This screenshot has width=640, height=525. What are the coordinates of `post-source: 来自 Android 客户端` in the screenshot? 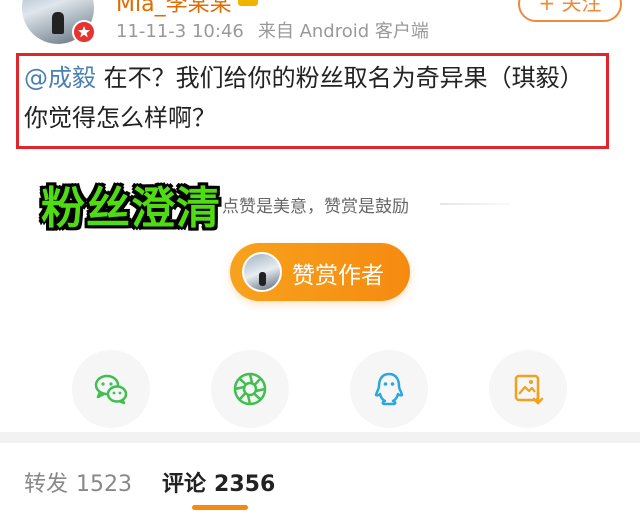 It's located at (343, 31).